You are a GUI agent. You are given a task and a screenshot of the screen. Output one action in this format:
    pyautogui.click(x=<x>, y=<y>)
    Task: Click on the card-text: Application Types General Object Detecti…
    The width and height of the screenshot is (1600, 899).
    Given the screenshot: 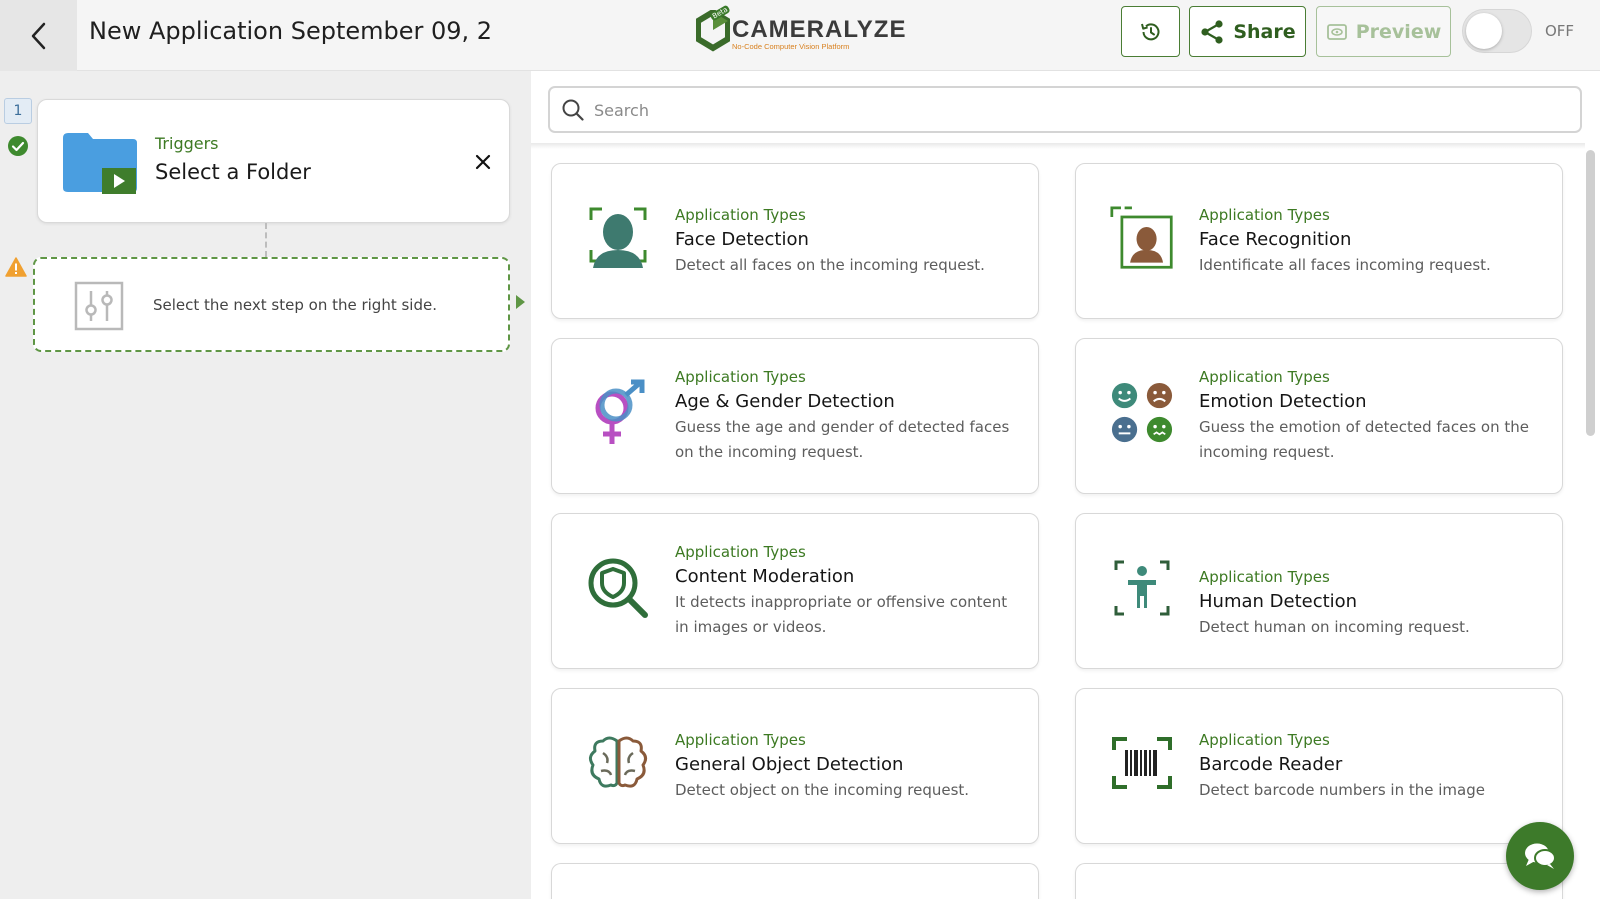 What is the action you would take?
    pyautogui.click(x=850, y=766)
    